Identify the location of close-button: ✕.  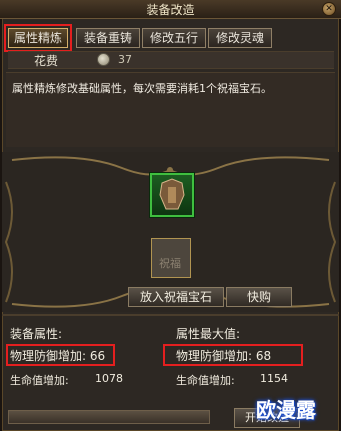
(329, 9).